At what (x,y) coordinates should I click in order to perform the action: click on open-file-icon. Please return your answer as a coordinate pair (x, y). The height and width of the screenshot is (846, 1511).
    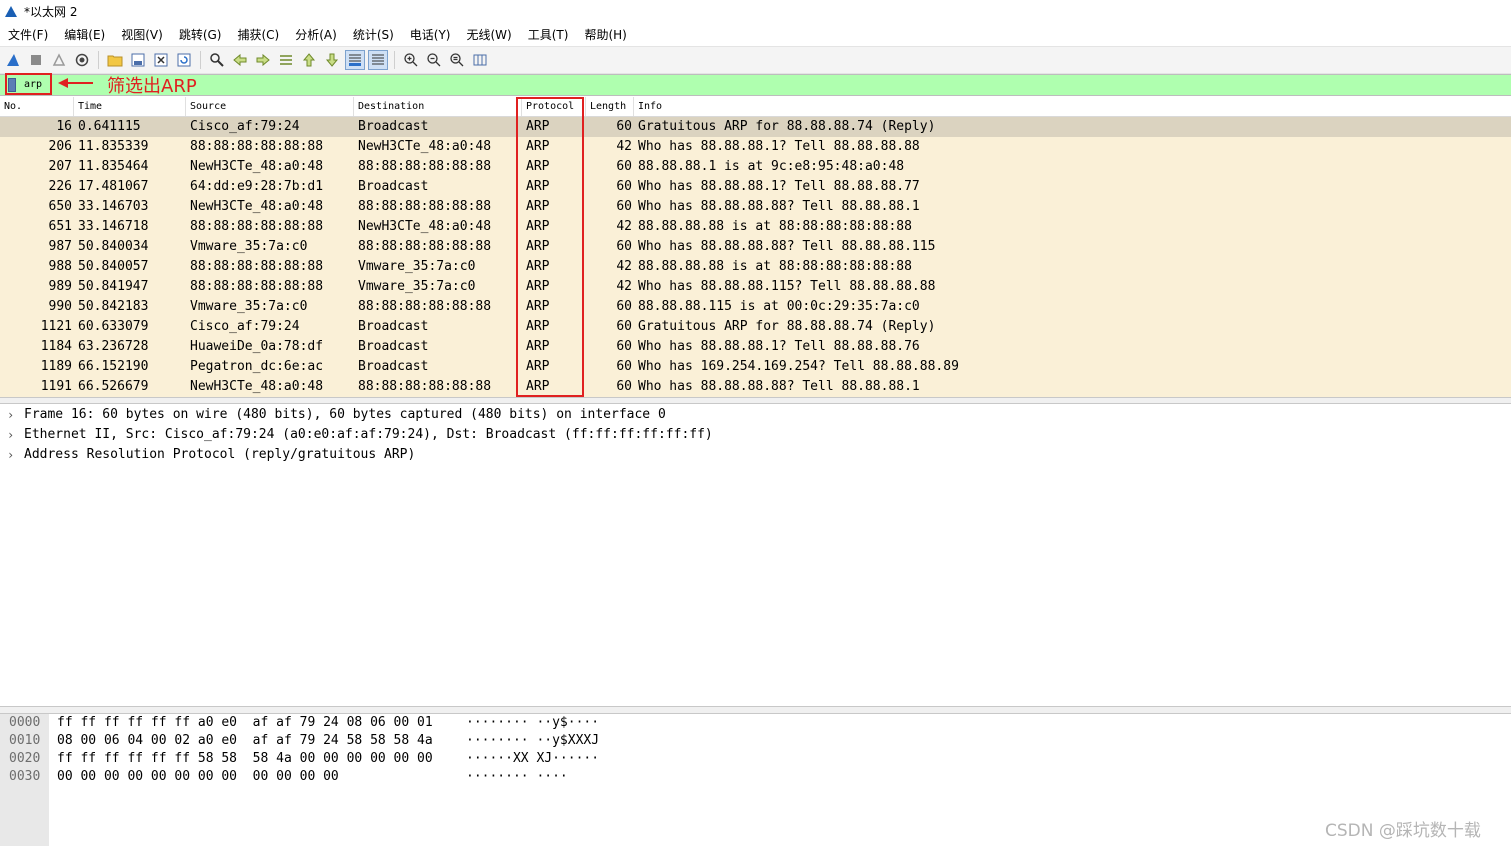
    Looking at the image, I should click on (115, 60).